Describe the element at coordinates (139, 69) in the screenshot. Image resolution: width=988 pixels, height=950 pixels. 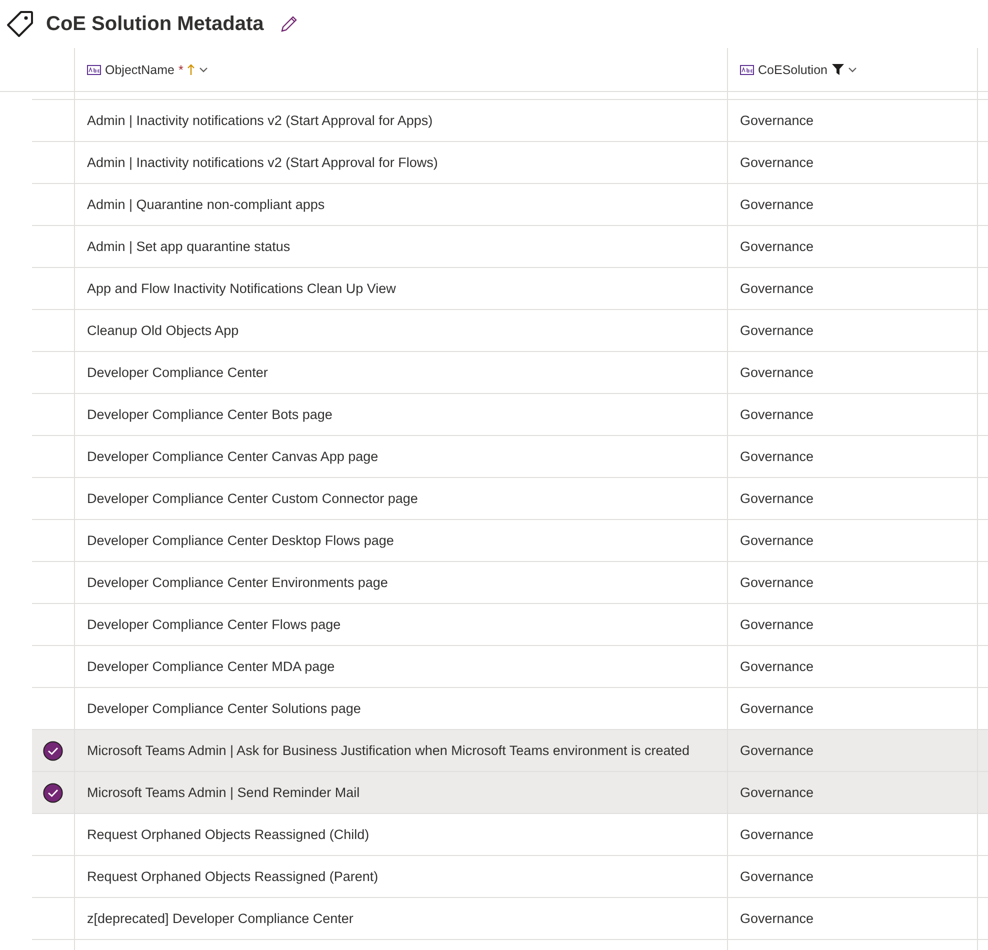
I see `column-header: ObjectName` at that location.